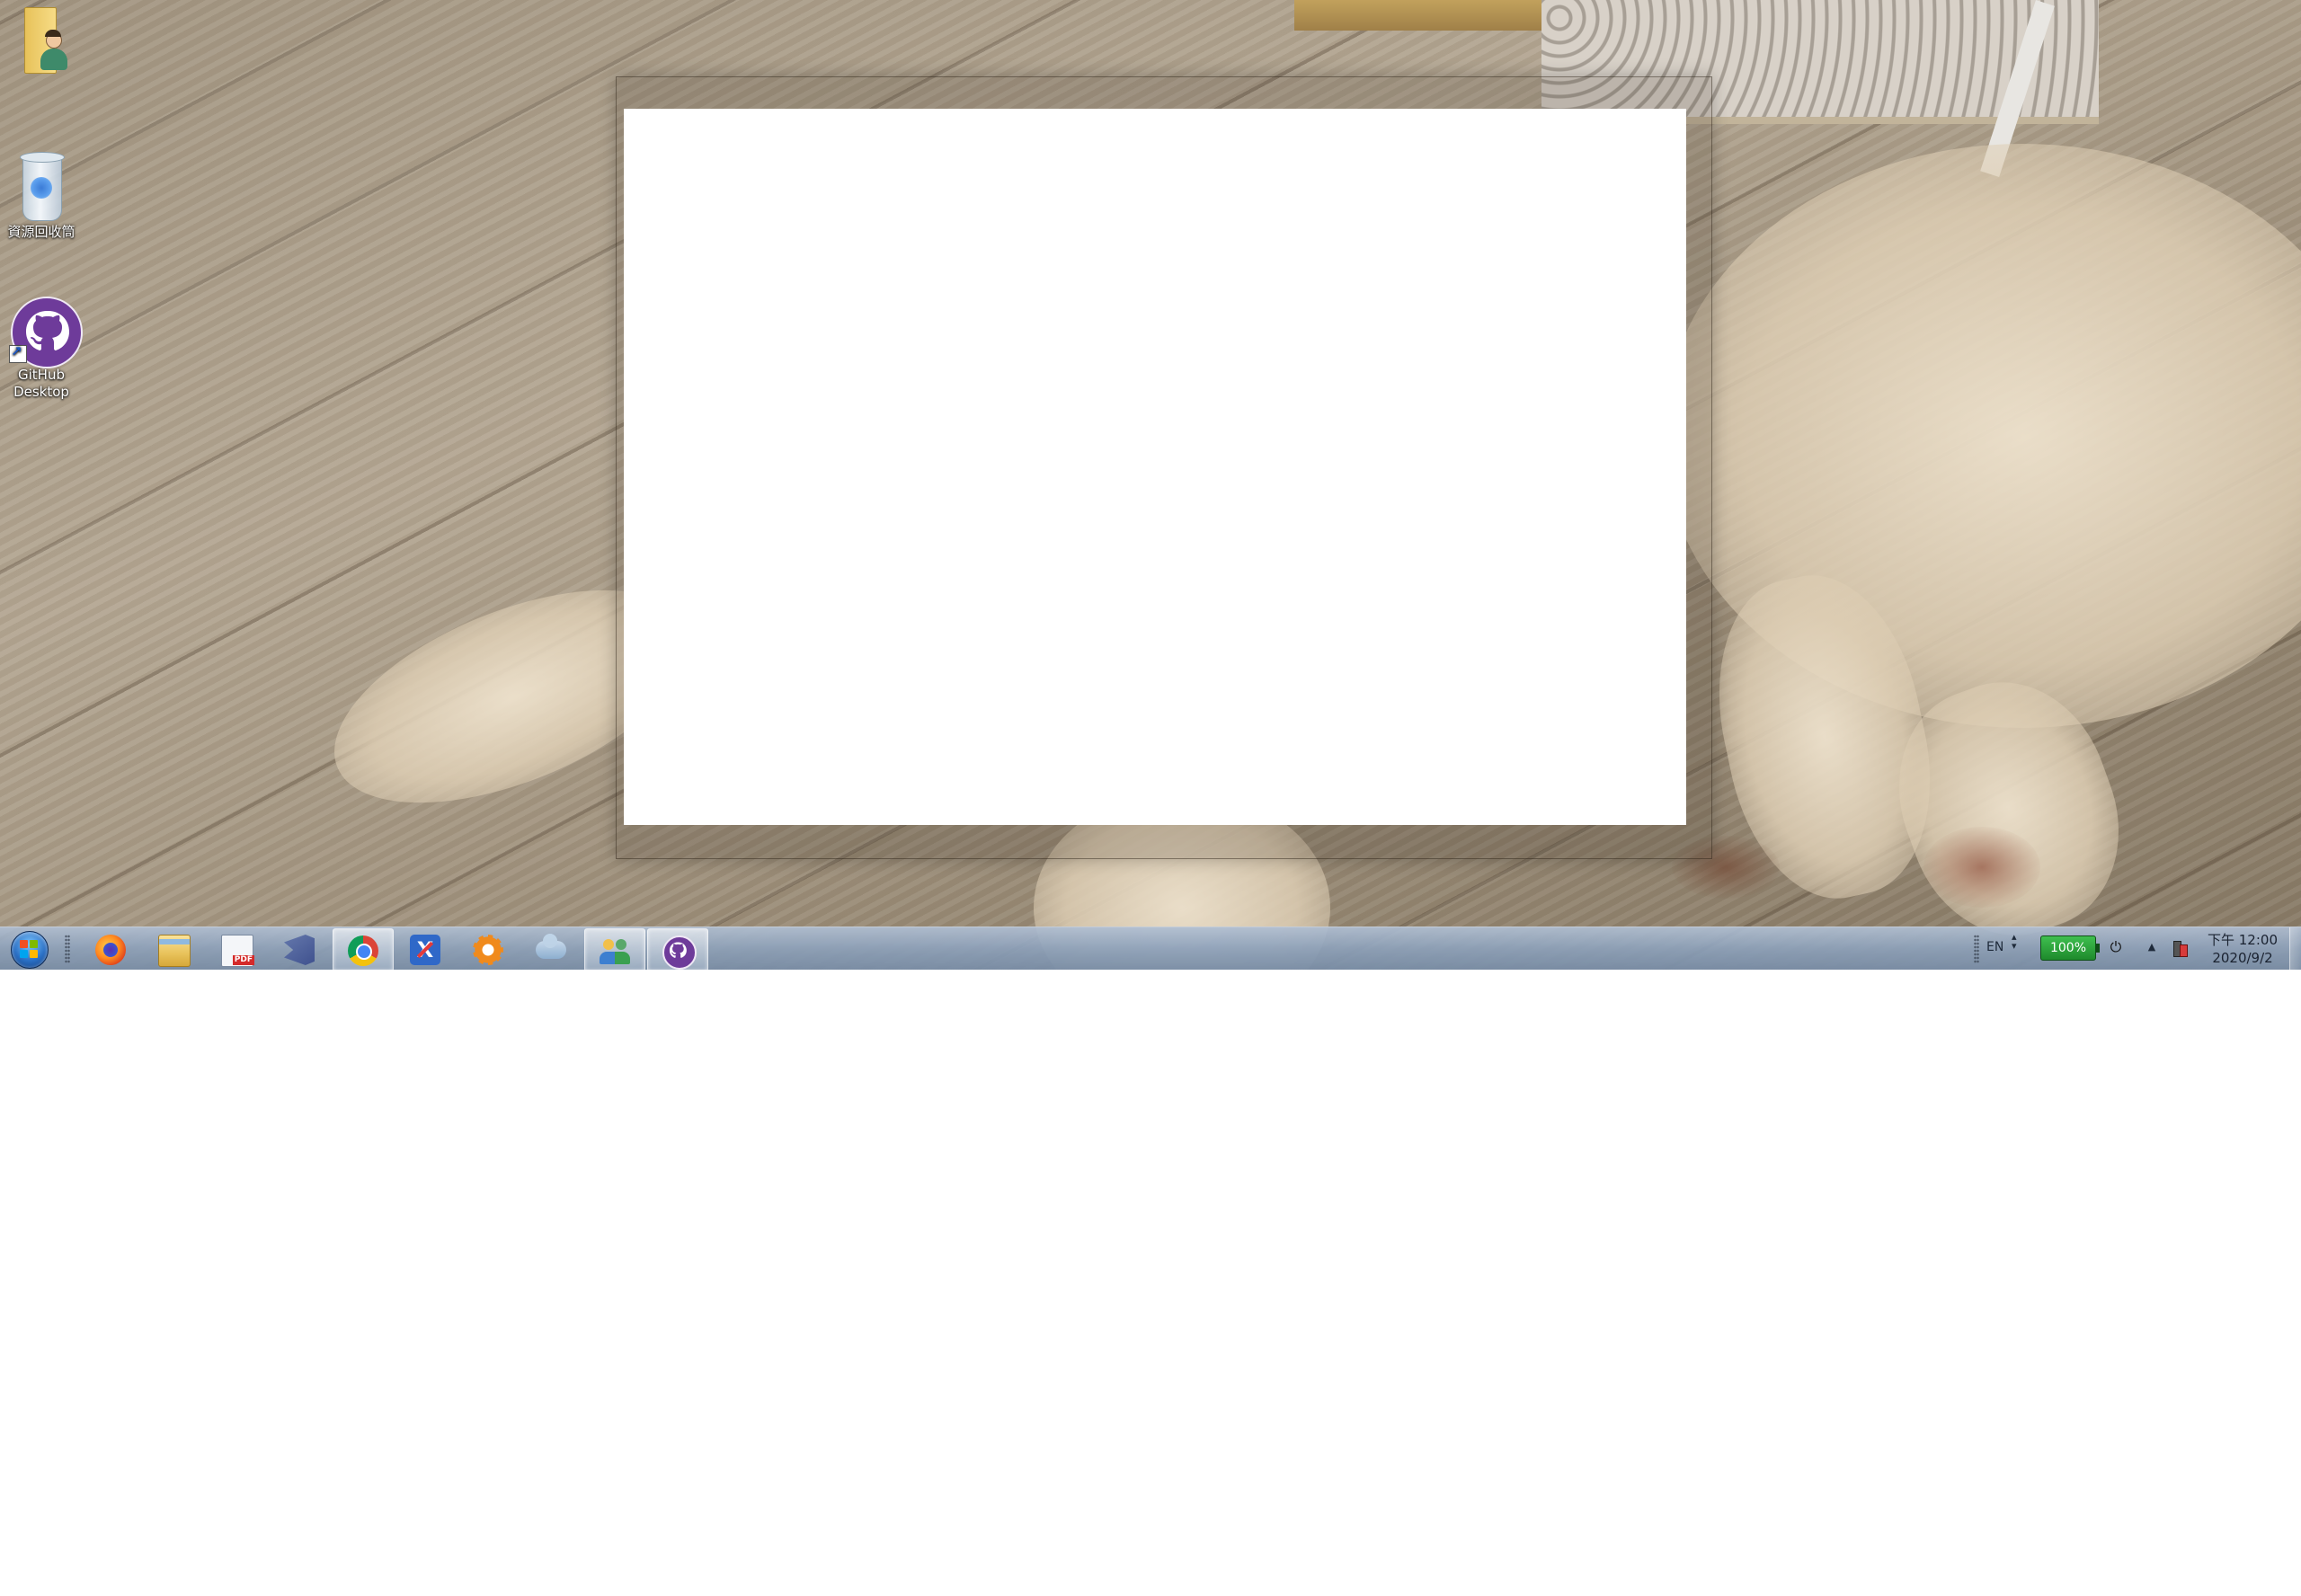 The width and height of the screenshot is (2301, 1596). I want to click on github-desktop-icon, so click(44, 331).